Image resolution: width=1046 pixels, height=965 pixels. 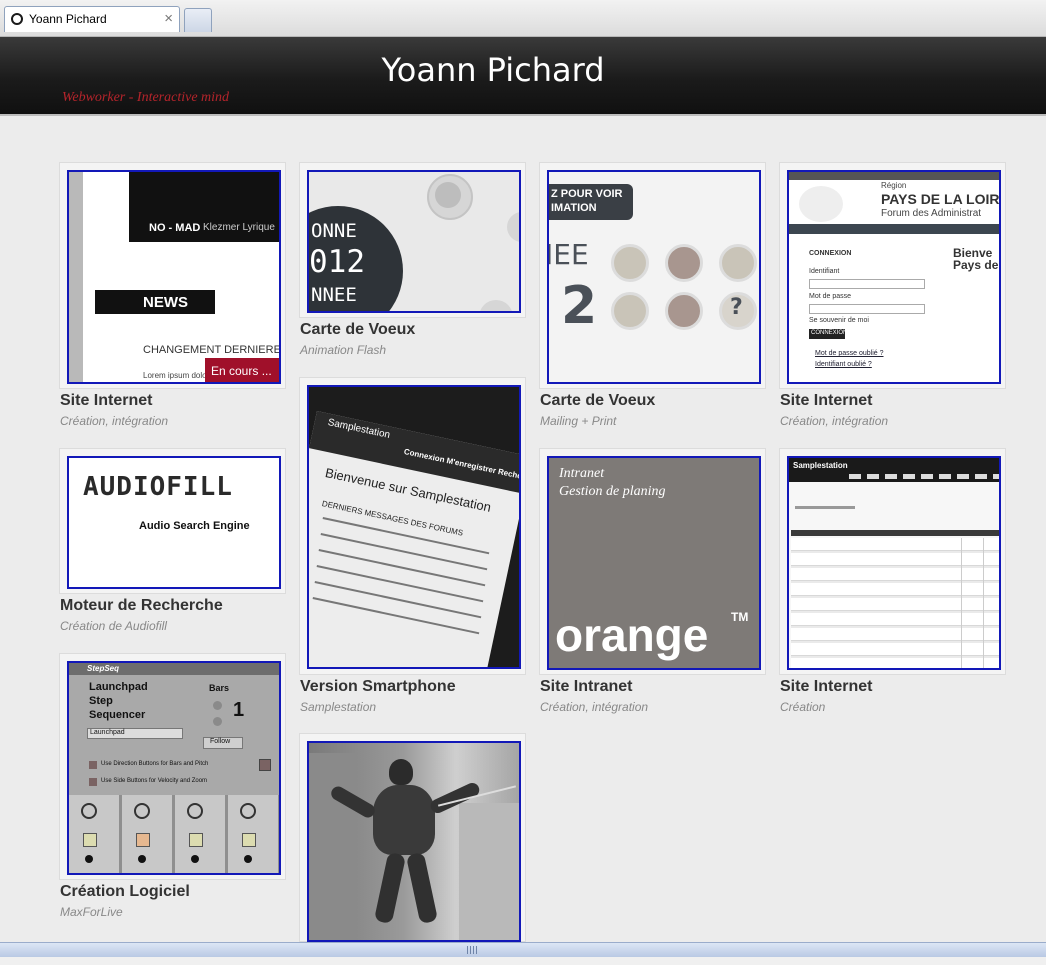 What do you see at coordinates (414, 841) in the screenshot?
I see `card-thumbnail` at bounding box center [414, 841].